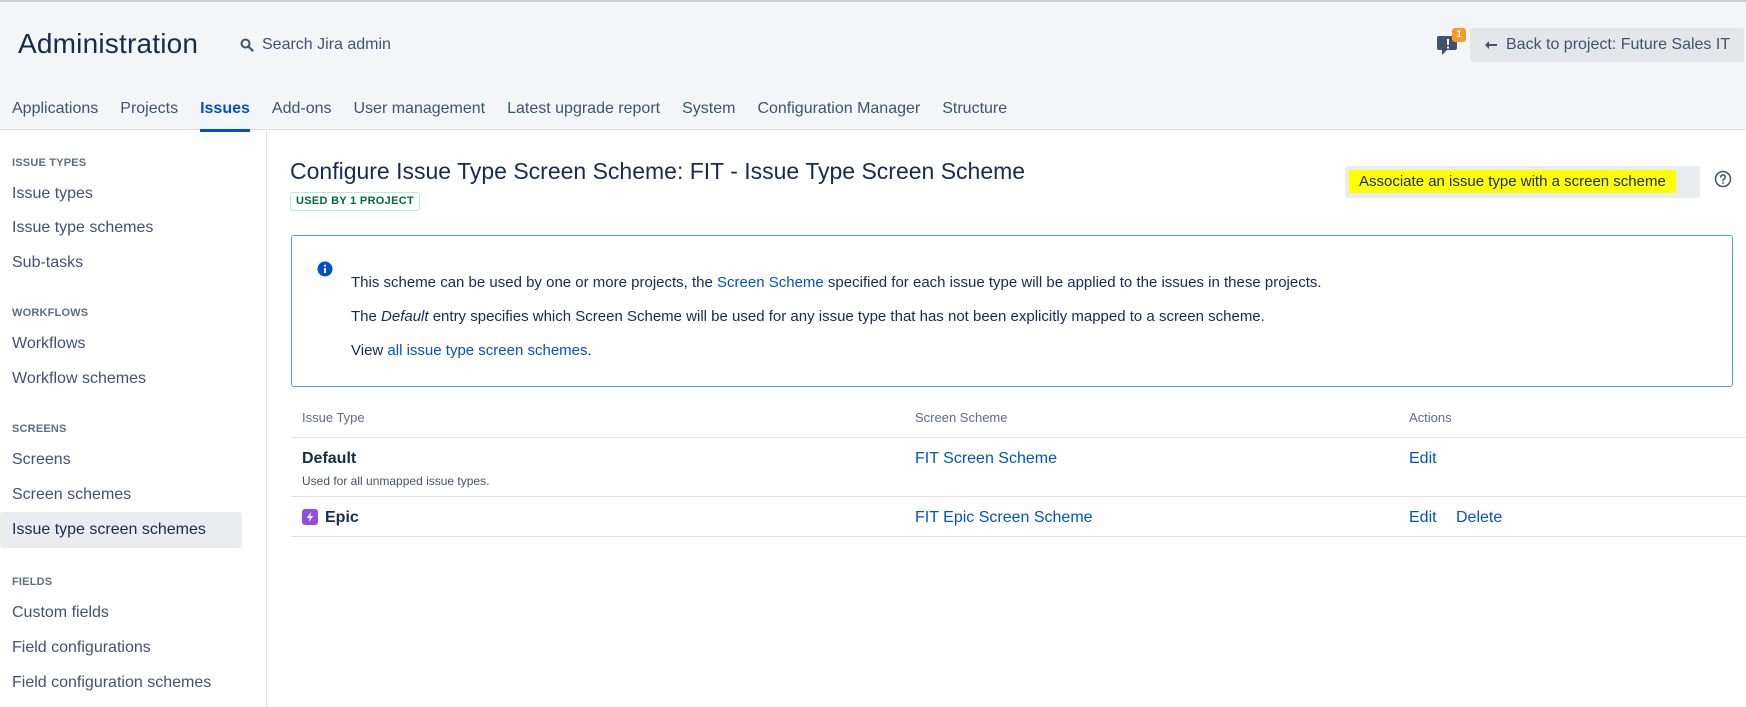 The image size is (1746, 707). What do you see at coordinates (47, 263) in the screenshot?
I see `sidebar-item-sub-tasks: Sub-tasks` at bounding box center [47, 263].